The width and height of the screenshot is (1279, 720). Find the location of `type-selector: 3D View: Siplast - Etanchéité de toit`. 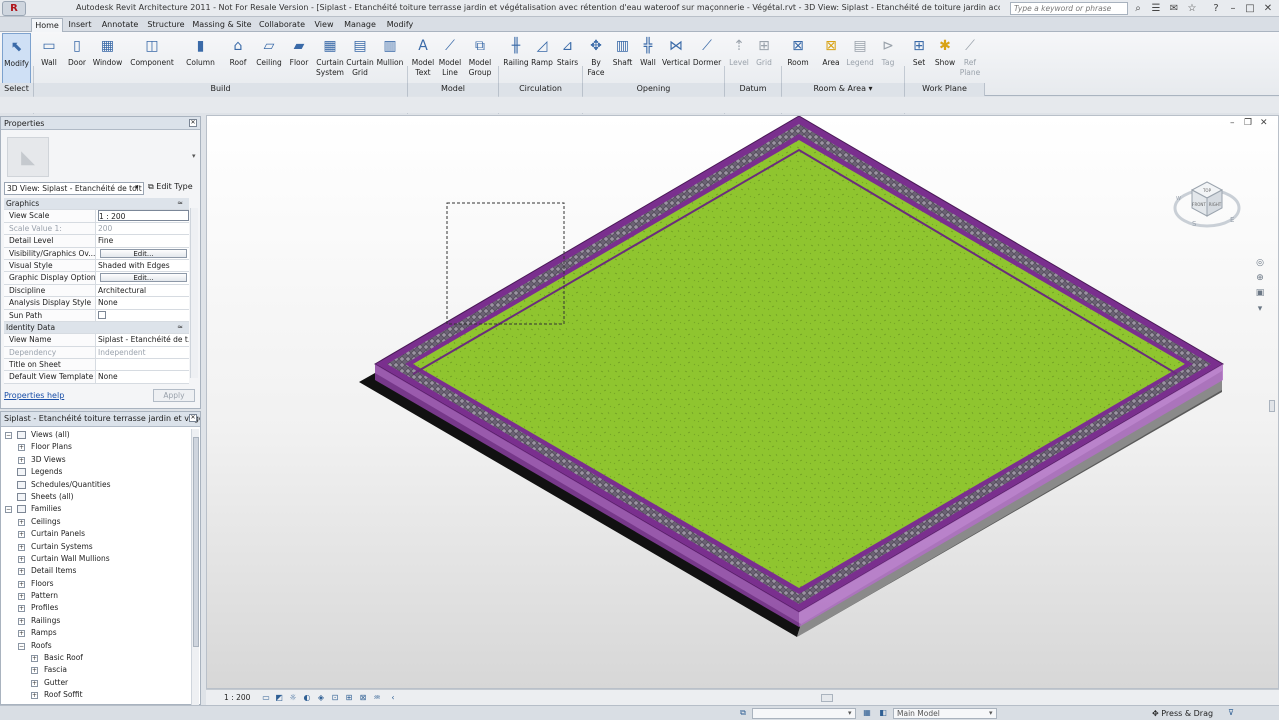

type-selector: 3D View: Siplast - Etanchéité de toit is located at coordinates (74, 188).